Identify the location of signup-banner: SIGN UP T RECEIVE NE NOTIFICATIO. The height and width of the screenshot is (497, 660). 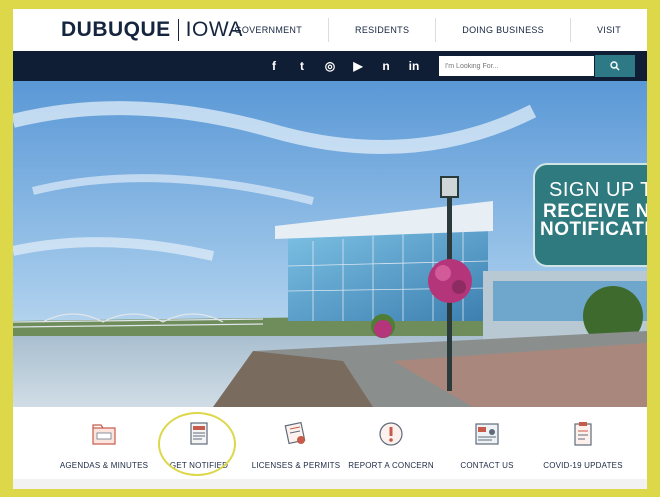
(590, 215).